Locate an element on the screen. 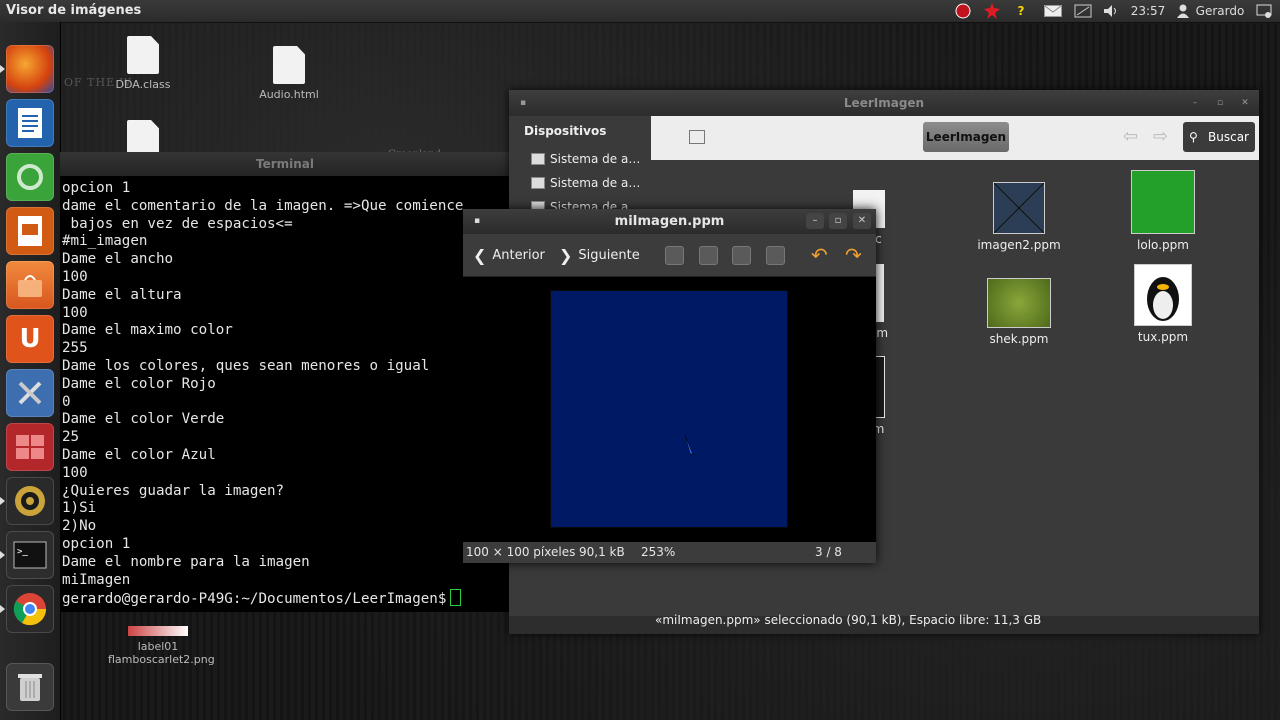 The height and width of the screenshot is (720, 1280). desktop-file-icon: DDA.class is located at coordinates (143, 63).